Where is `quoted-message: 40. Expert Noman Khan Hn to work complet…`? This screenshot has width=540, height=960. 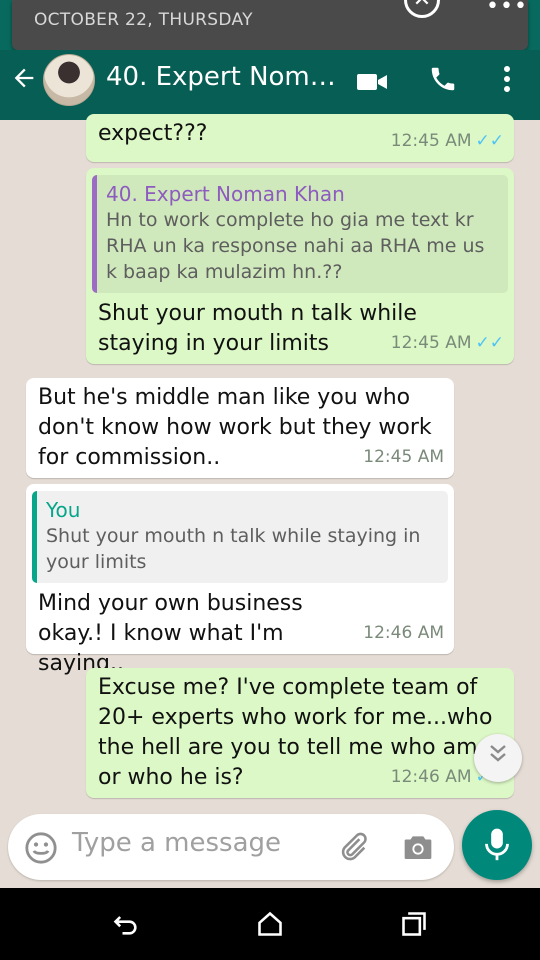 quoted-message: 40. Expert Noman Khan Hn to work complet… is located at coordinates (300, 234).